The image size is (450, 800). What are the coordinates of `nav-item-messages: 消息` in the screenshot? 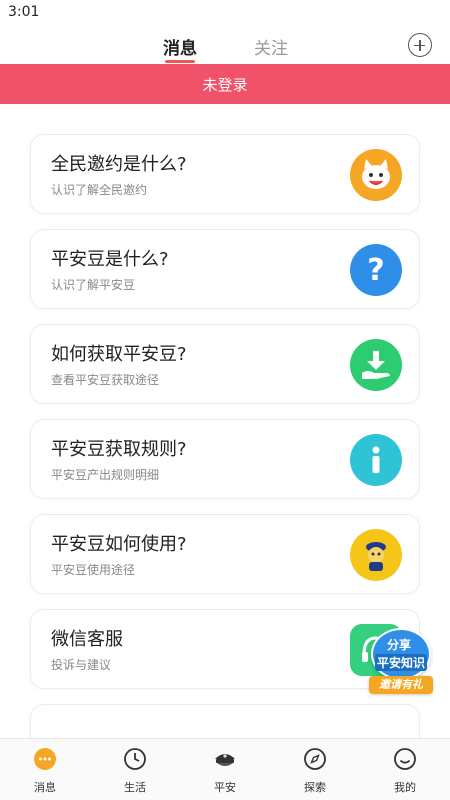 It's located at (45, 769).